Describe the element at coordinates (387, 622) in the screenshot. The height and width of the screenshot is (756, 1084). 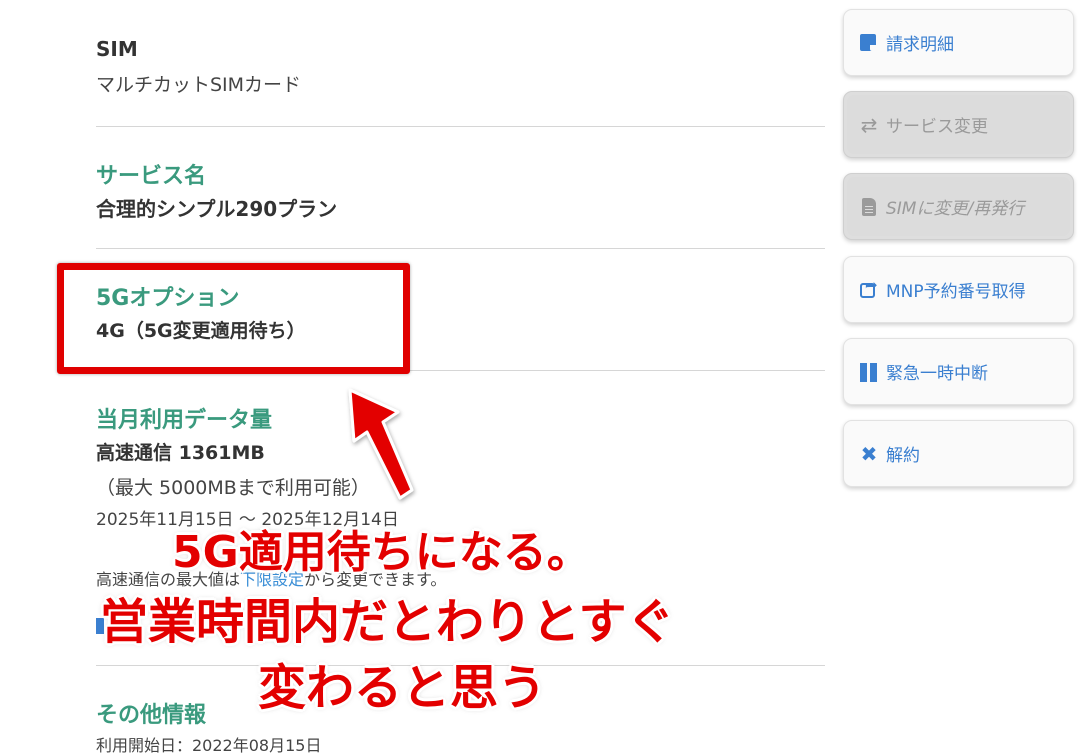
I see `annotation-line-2: 営業時間内だとわりとすぐ` at that location.